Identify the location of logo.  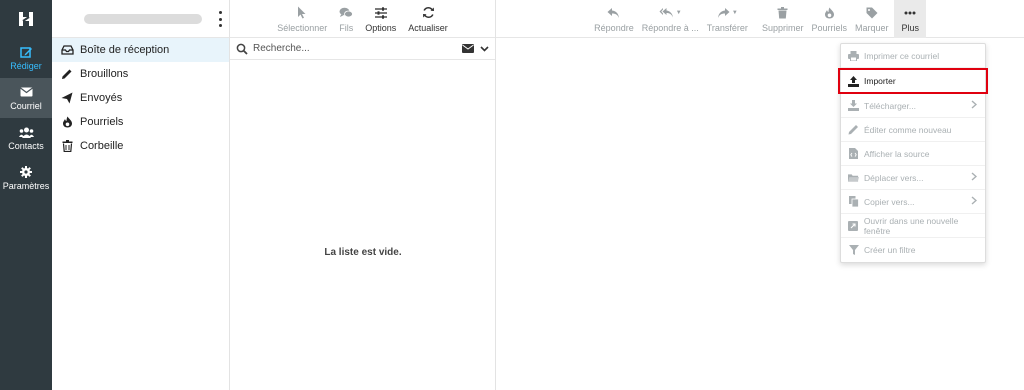
(26, 19).